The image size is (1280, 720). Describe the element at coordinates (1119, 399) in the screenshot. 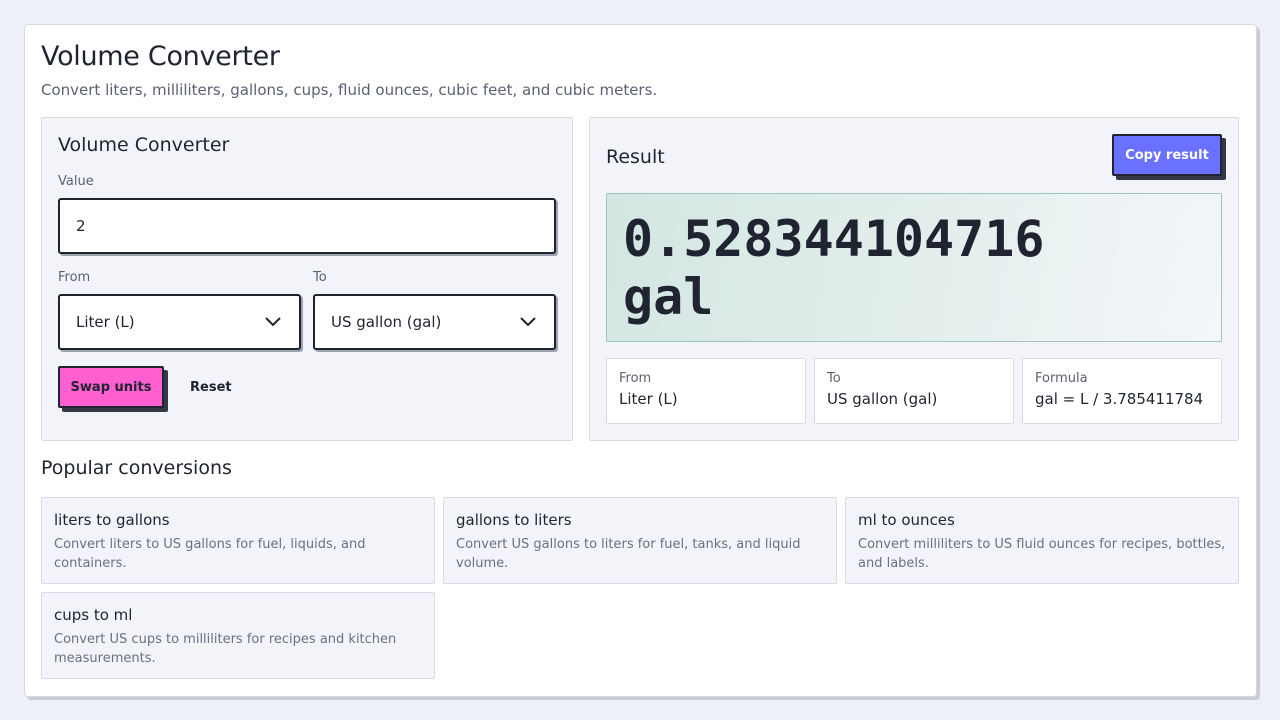

I see `info-value: gal = L / 3.785411784` at that location.